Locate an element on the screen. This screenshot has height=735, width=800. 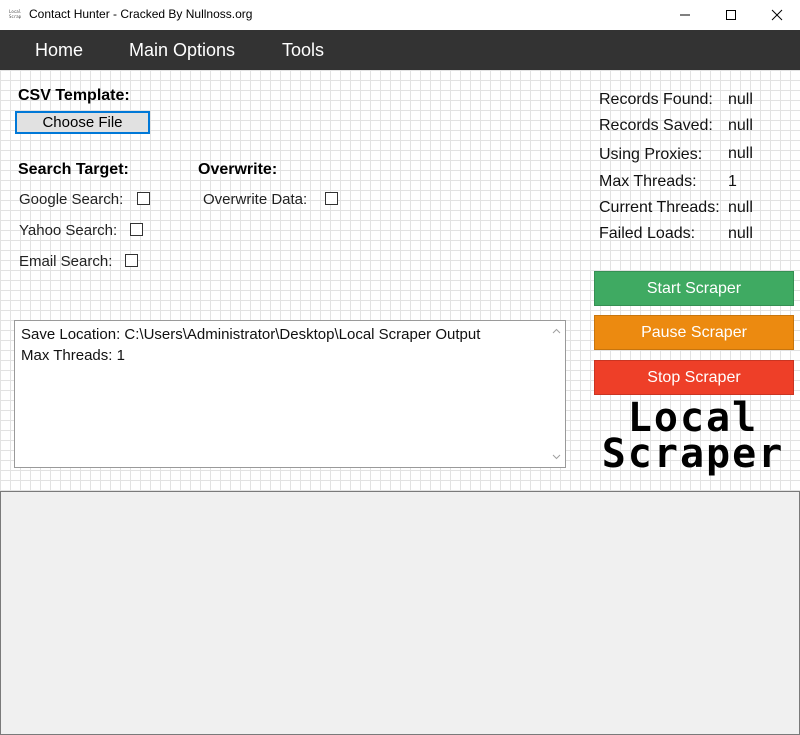
using-proxies-label: Using Proxies: is located at coordinates (651, 154).